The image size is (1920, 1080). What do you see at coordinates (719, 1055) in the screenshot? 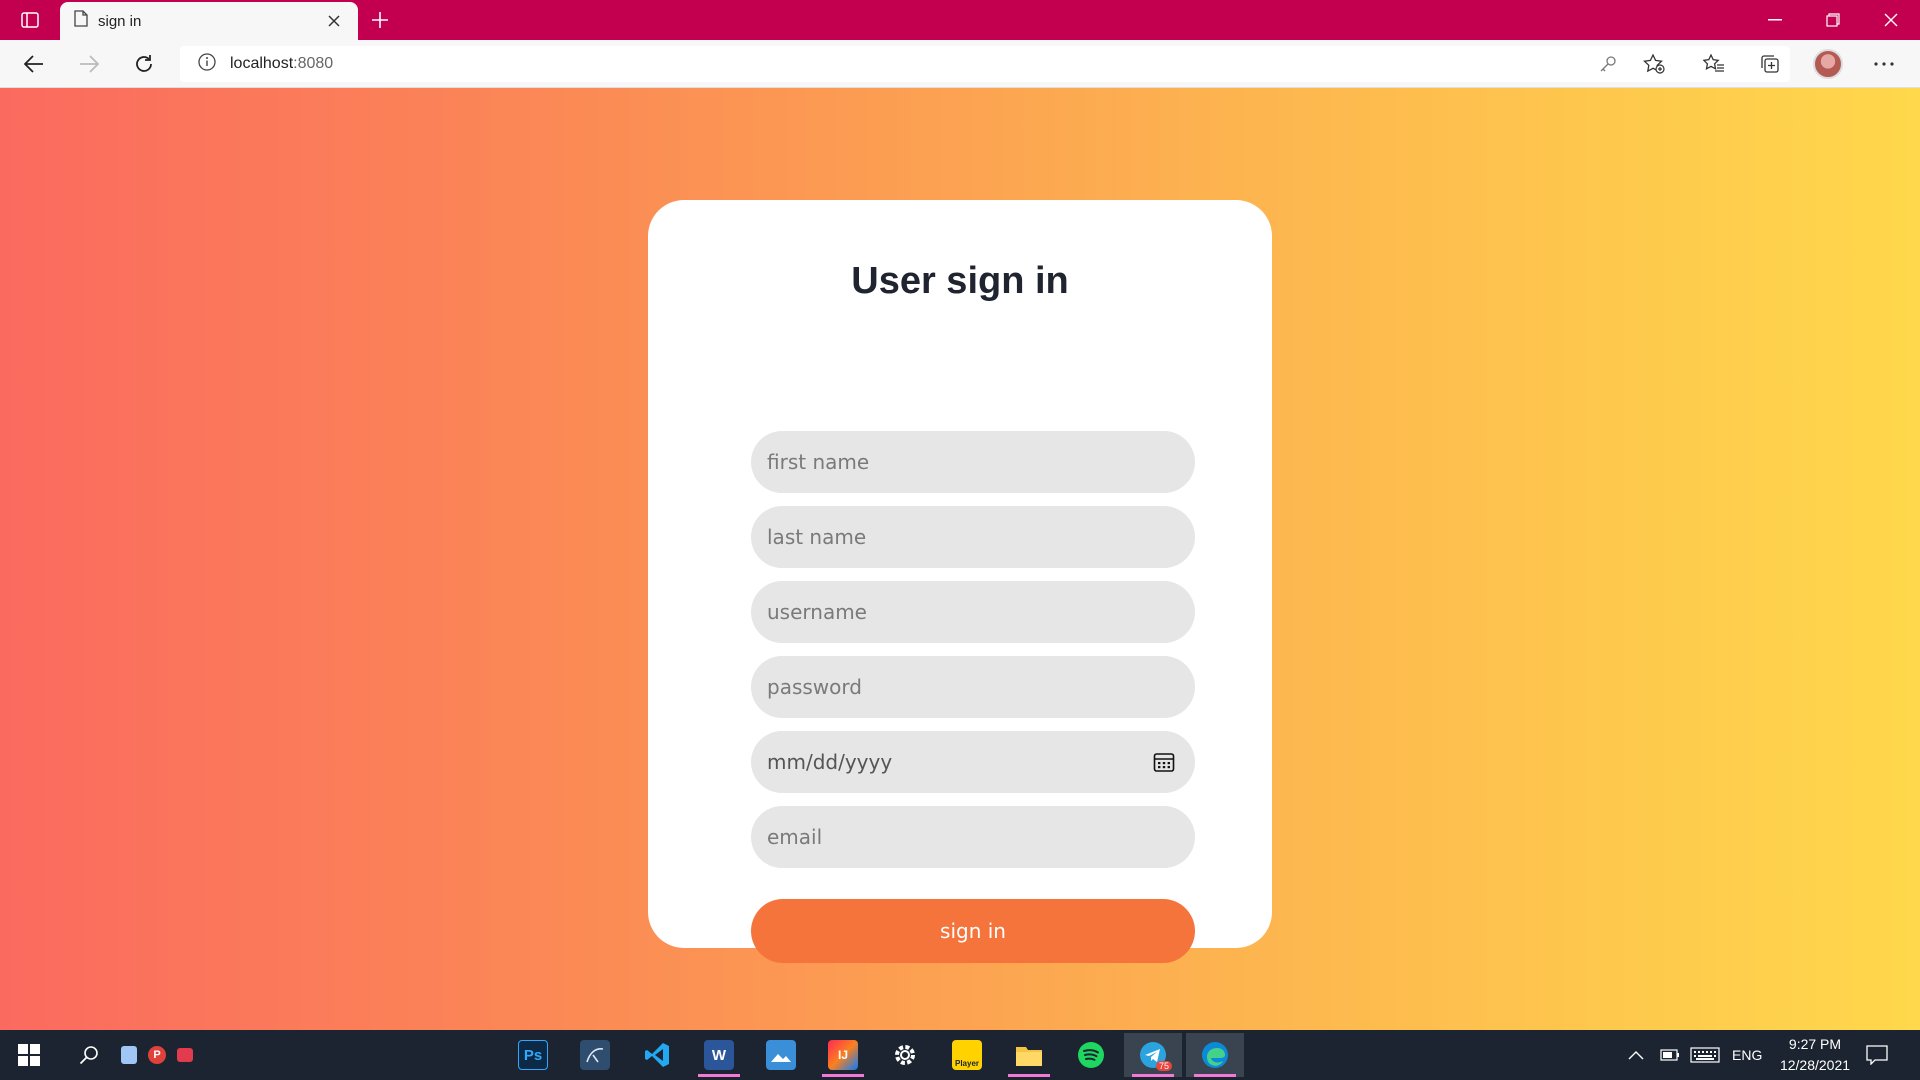
I see `word-icon: W` at bounding box center [719, 1055].